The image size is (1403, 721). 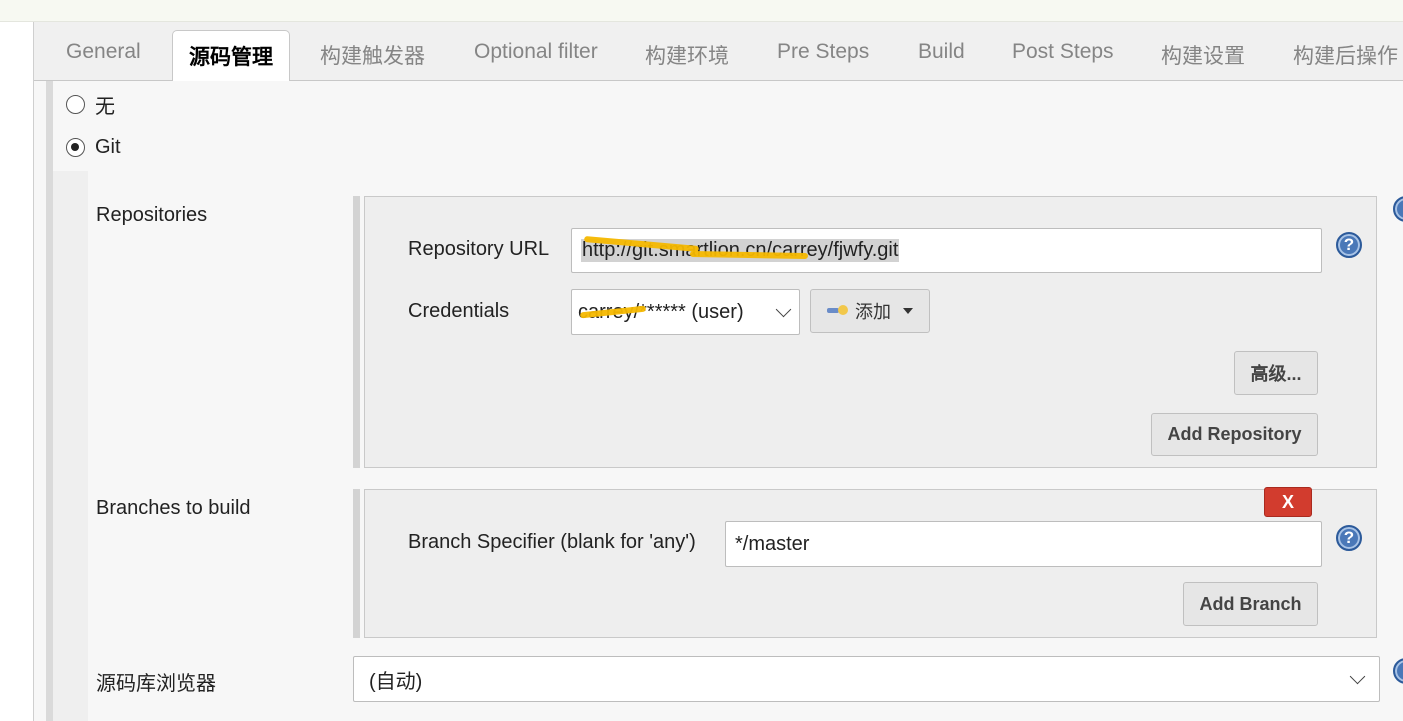 I want to click on tab-build: Build, so click(x=941, y=52).